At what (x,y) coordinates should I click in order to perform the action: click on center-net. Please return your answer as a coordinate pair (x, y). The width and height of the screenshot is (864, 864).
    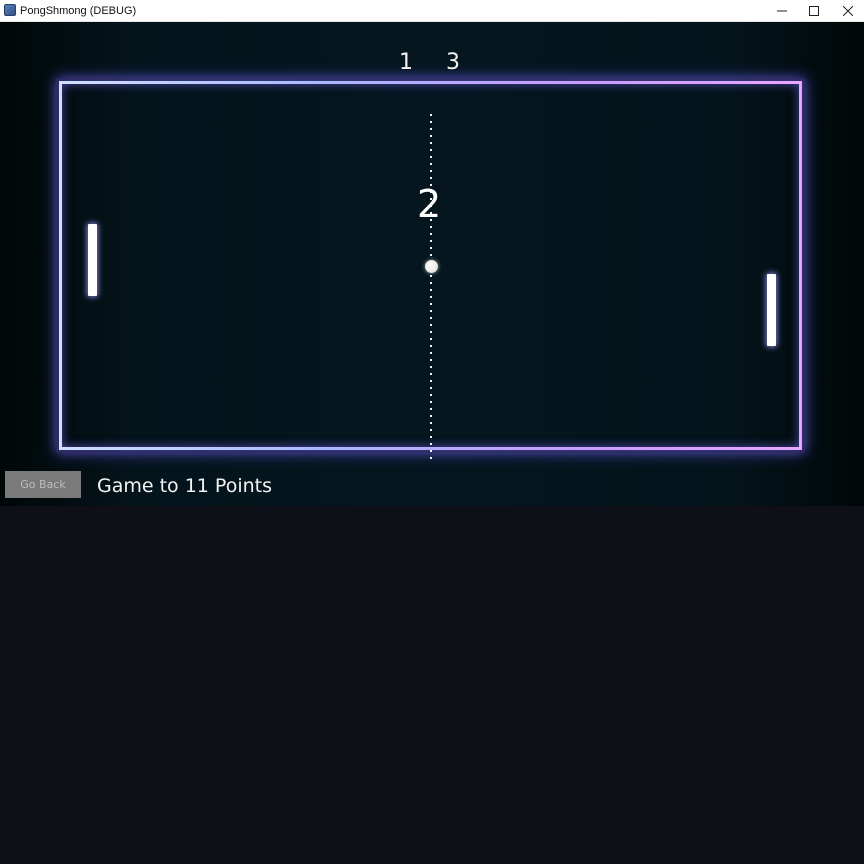
    Looking at the image, I should click on (431, 289).